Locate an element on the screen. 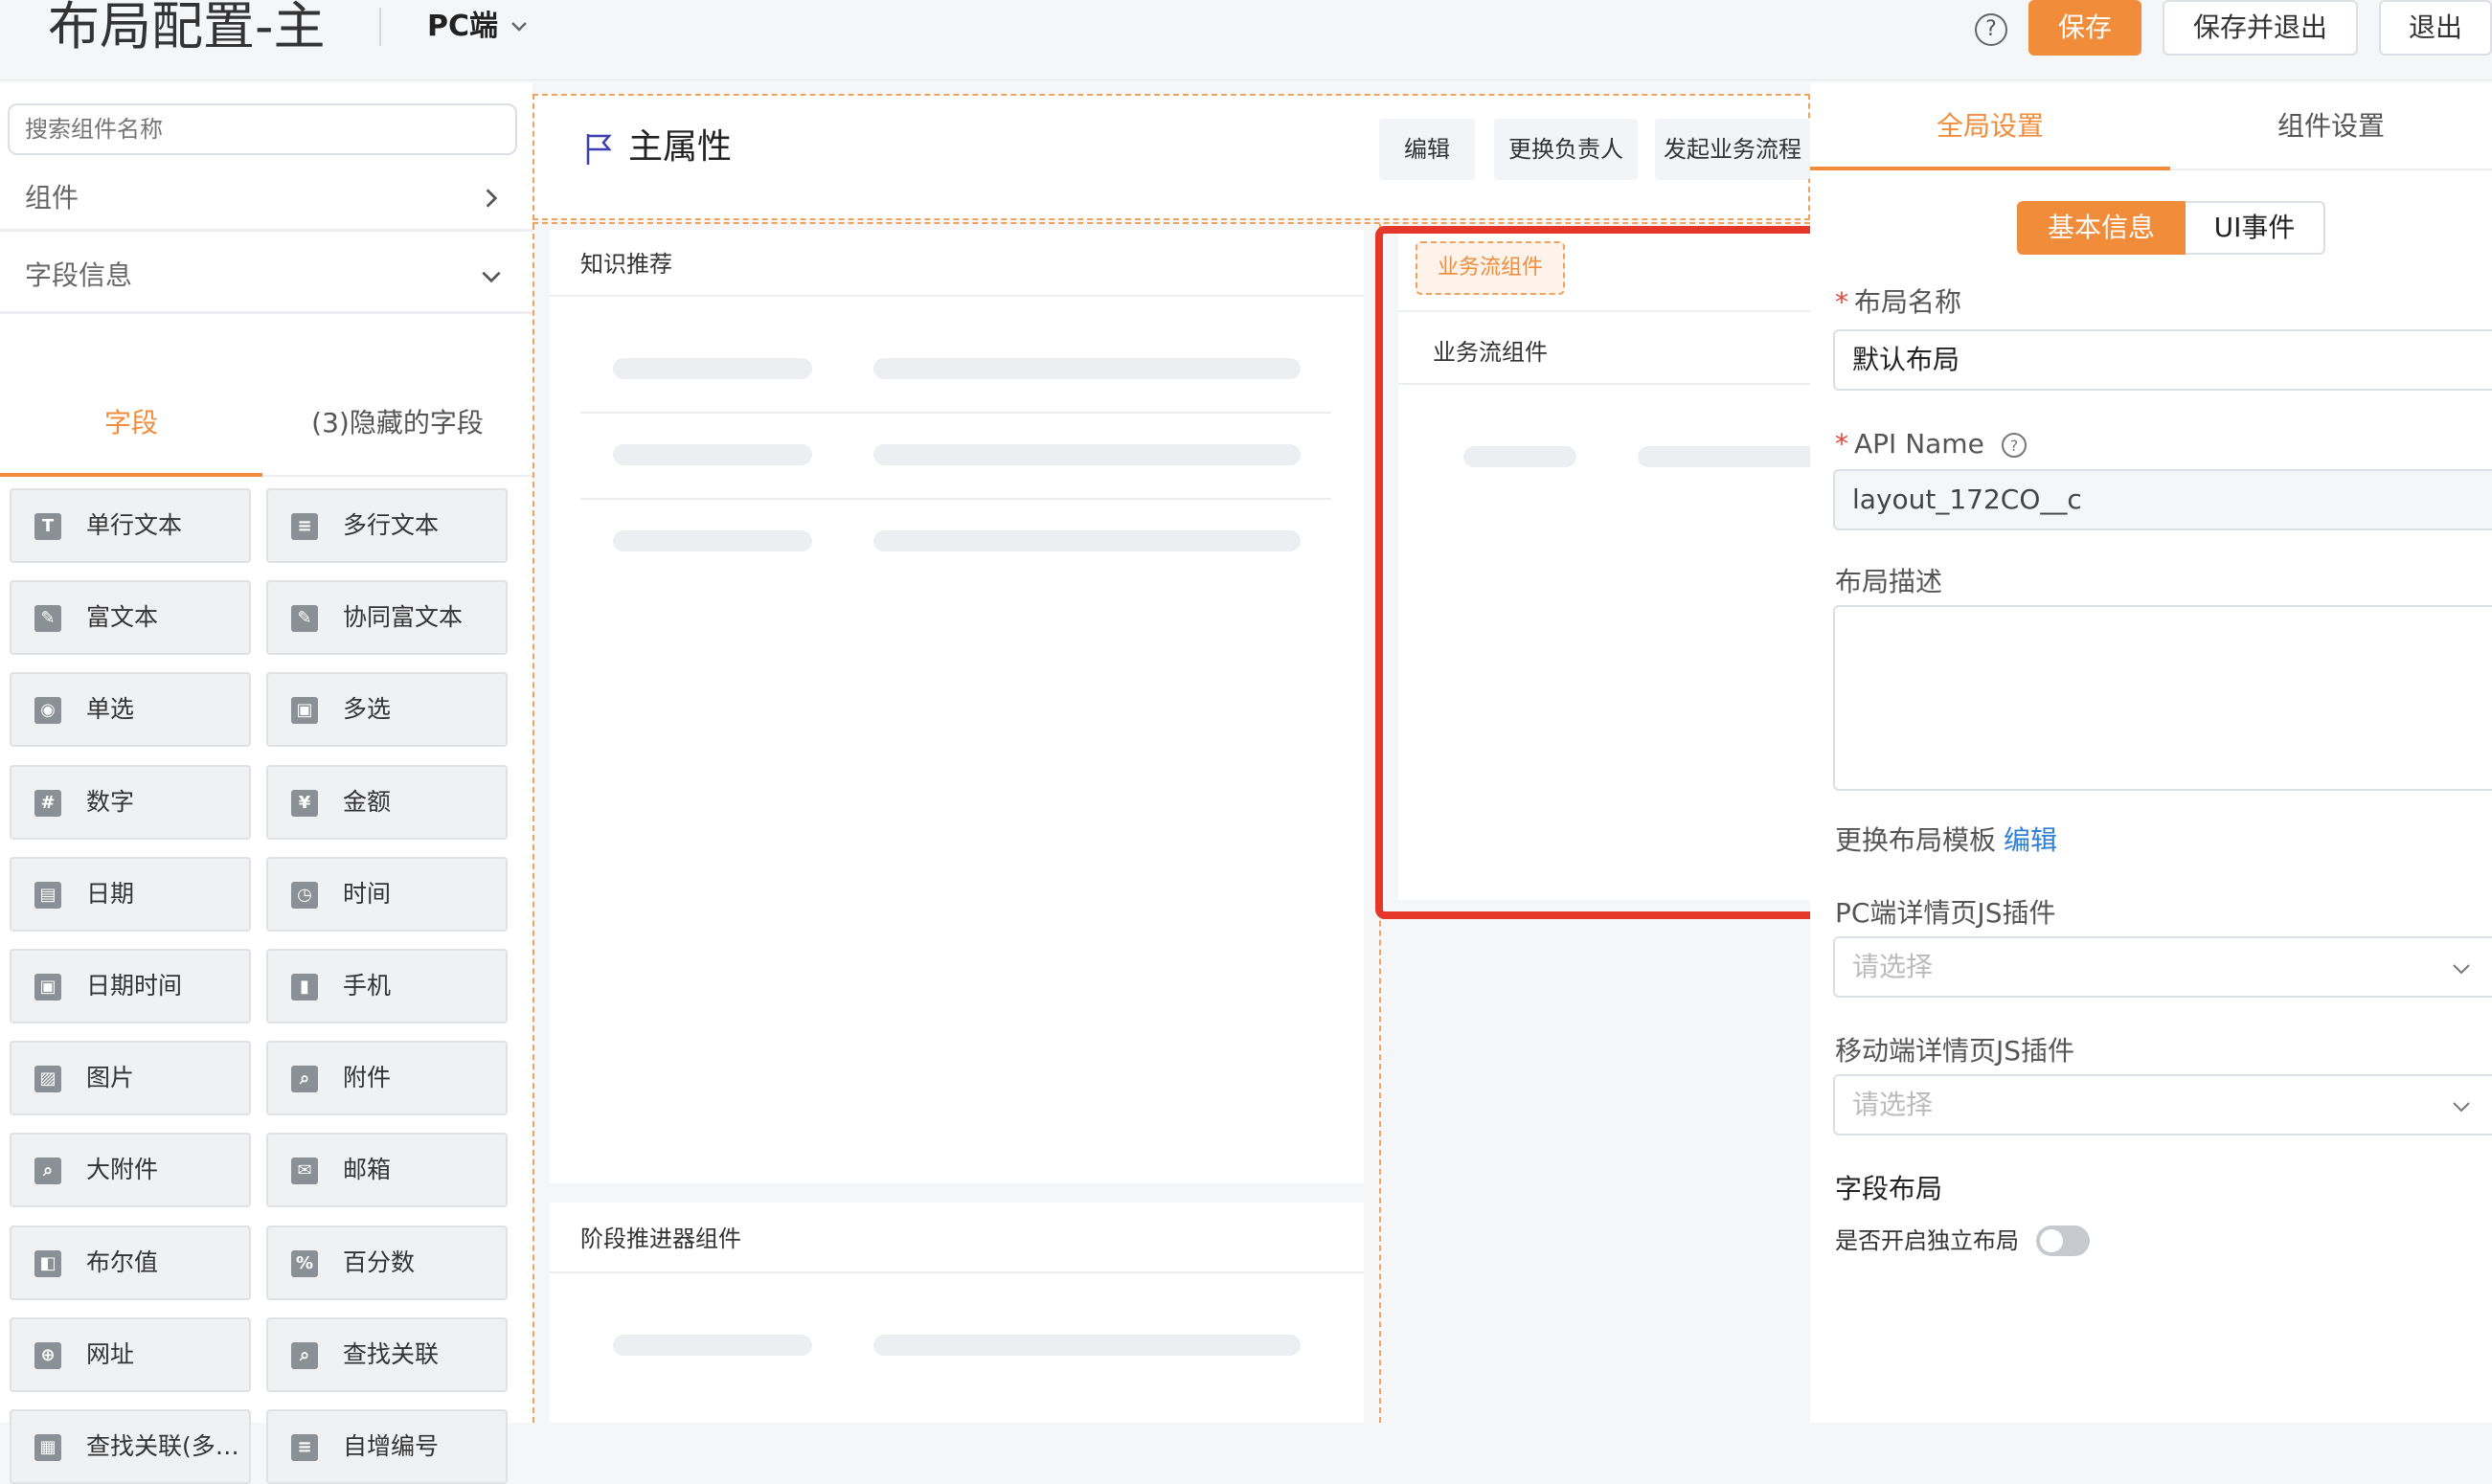 The width and height of the screenshot is (2492, 1484). main-attributes-title: 主属性 is located at coordinates (680, 147).